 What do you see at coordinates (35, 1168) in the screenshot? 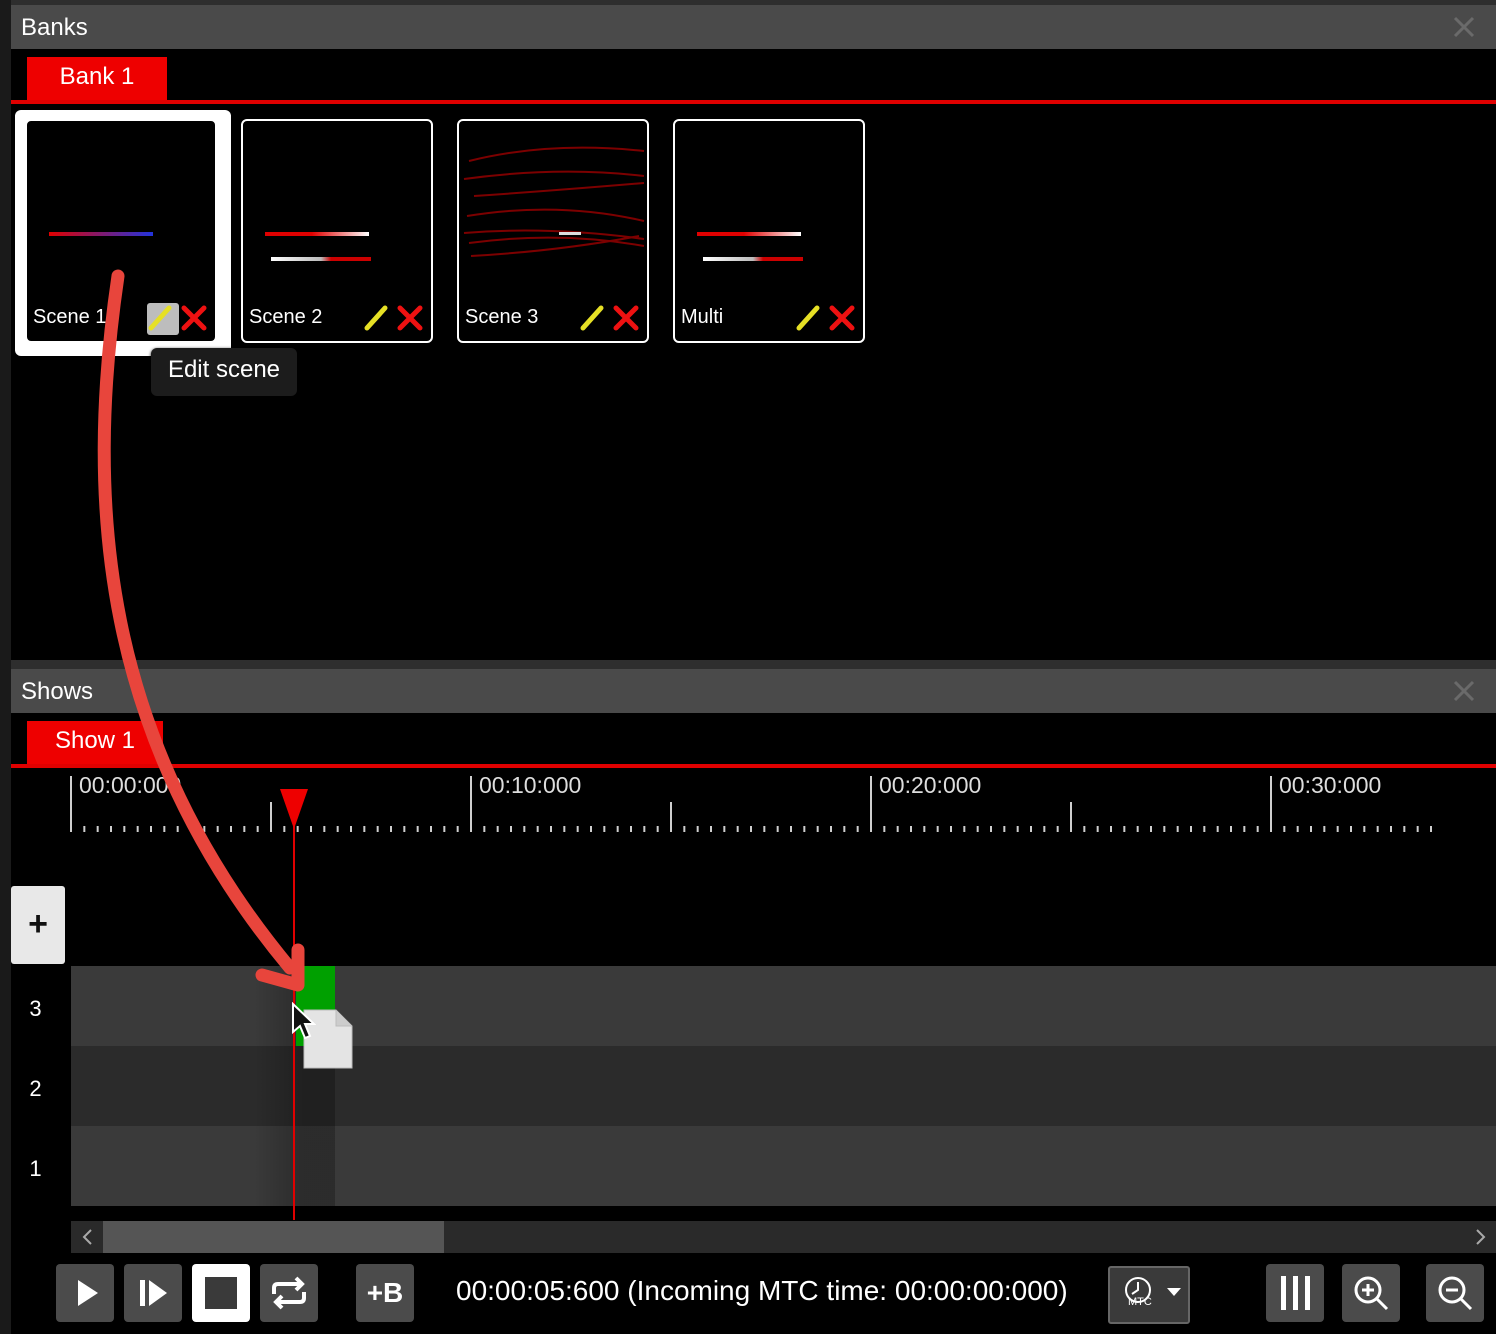
I see `track-number: 1` at bounding box center [35, 1168].